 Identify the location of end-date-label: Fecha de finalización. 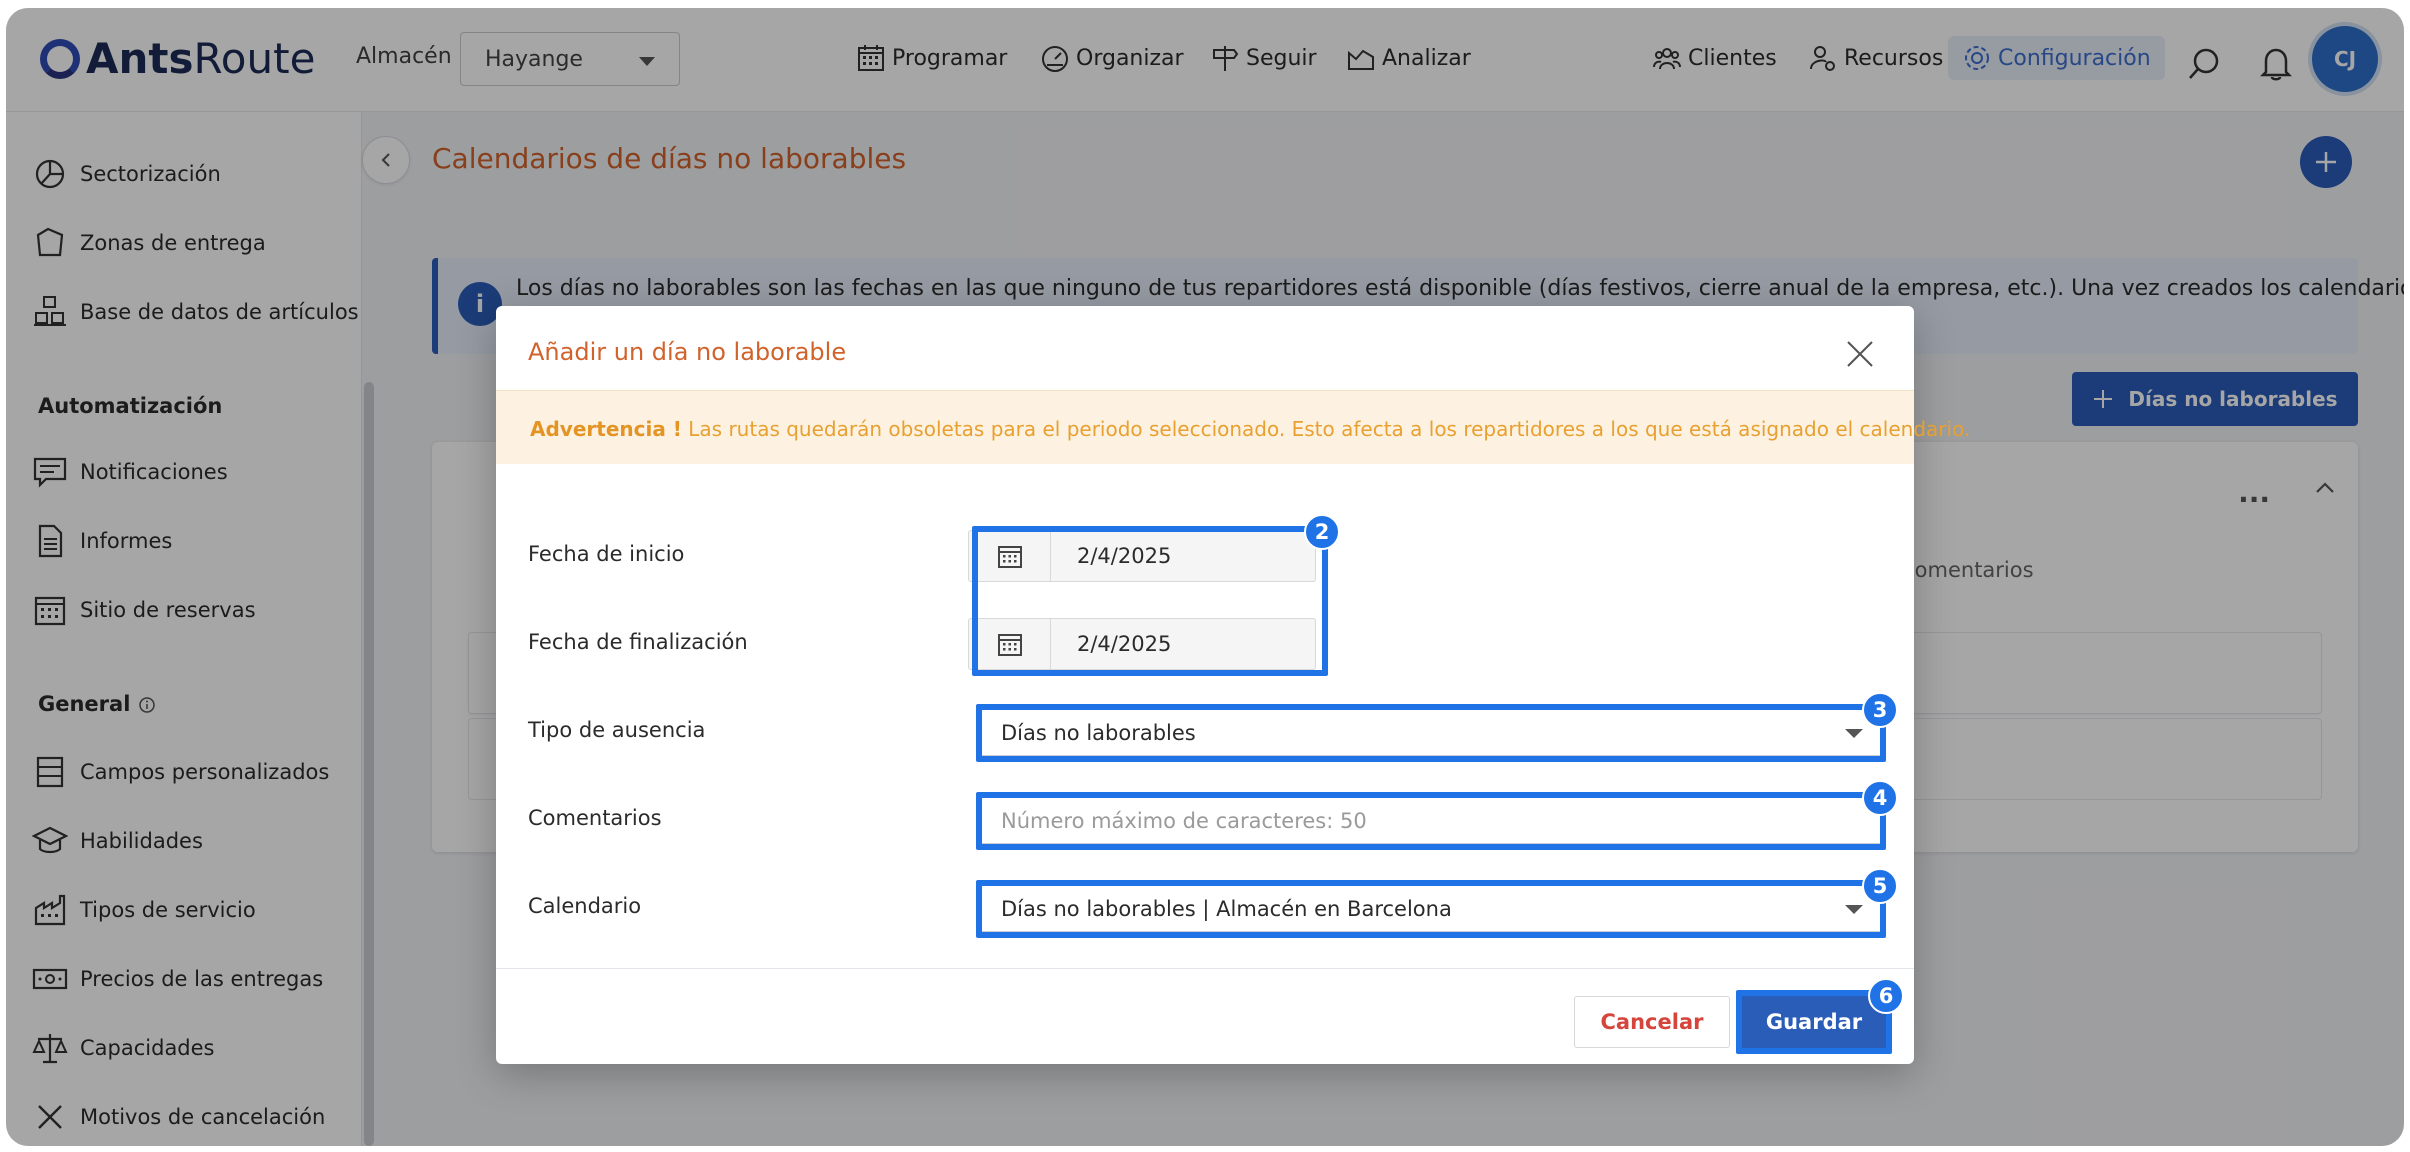
(638, 642).